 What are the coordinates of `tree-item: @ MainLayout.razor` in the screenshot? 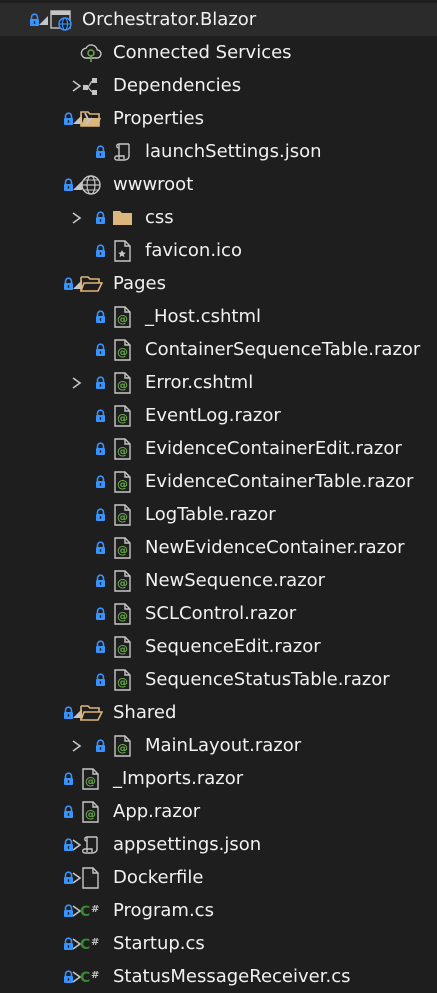 It's located at (218, 745).